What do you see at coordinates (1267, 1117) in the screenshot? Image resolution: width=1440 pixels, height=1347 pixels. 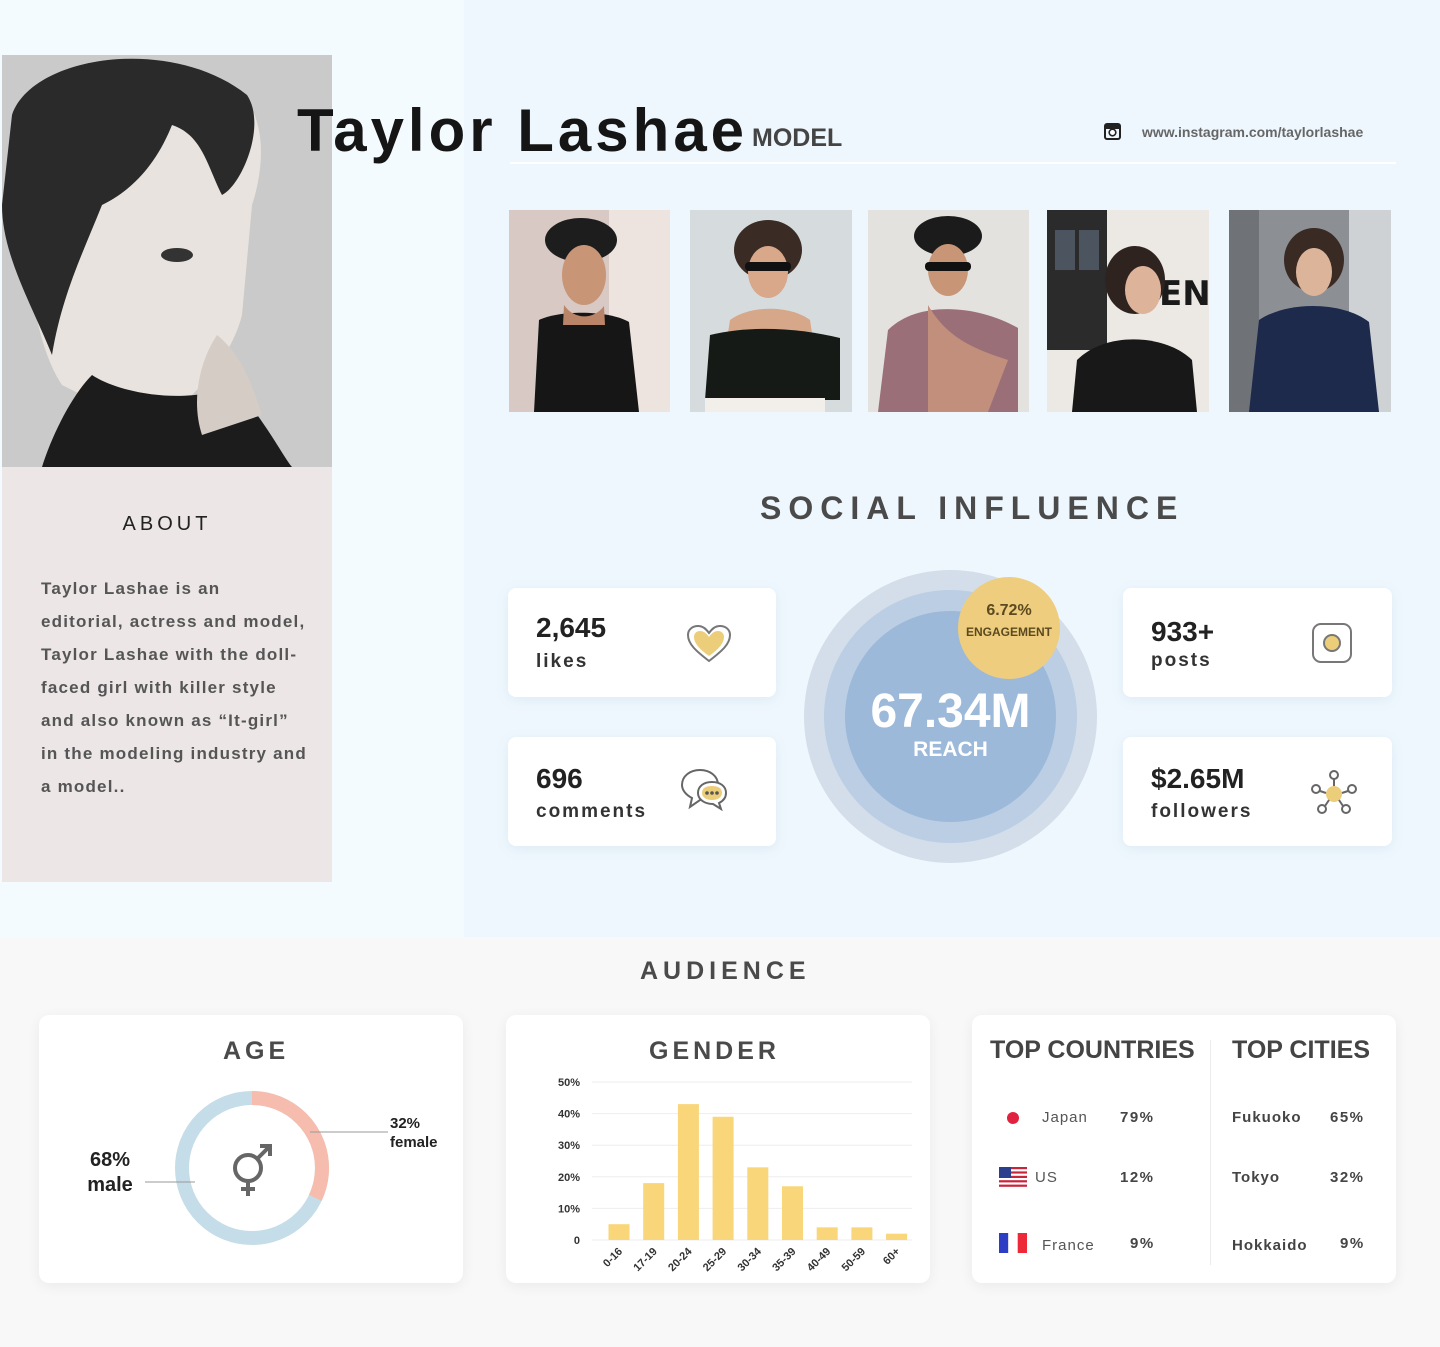 I see `city-name: Fukuoko` at bounding box center [1267, 1117].